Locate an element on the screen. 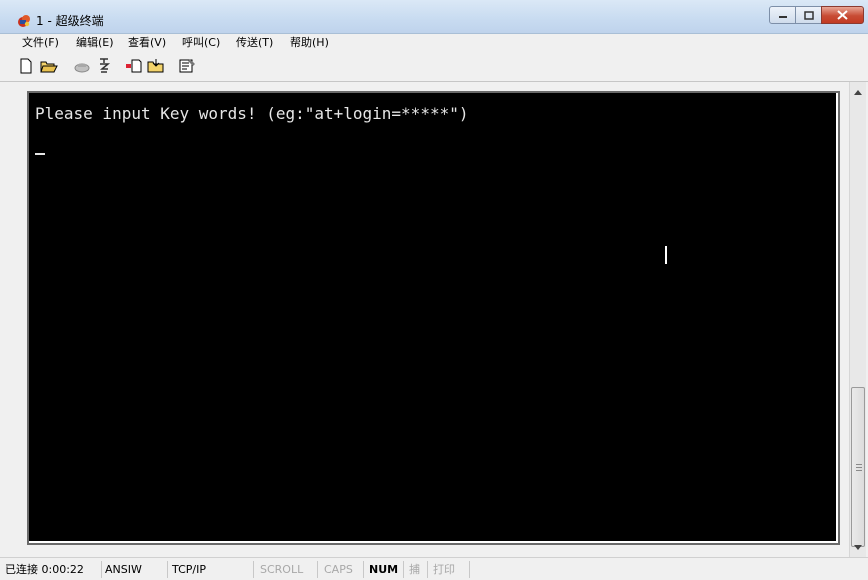 The height and width of the screenshot is (580, 868). scroll-down-button is located at coordinates (858, 547).